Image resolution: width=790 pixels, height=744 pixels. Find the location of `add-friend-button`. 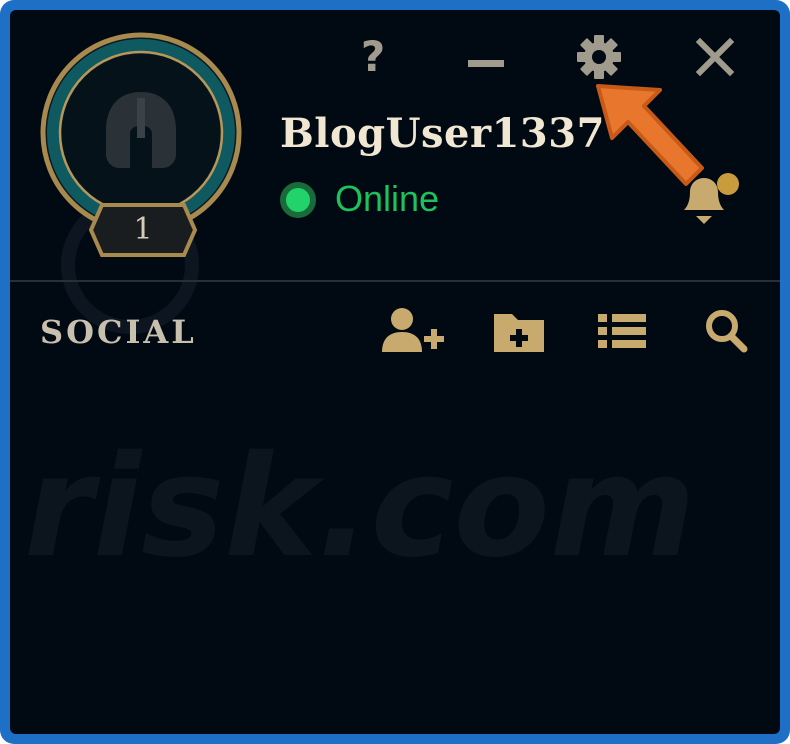

add-friend-button is located at coordinates (415, 331).